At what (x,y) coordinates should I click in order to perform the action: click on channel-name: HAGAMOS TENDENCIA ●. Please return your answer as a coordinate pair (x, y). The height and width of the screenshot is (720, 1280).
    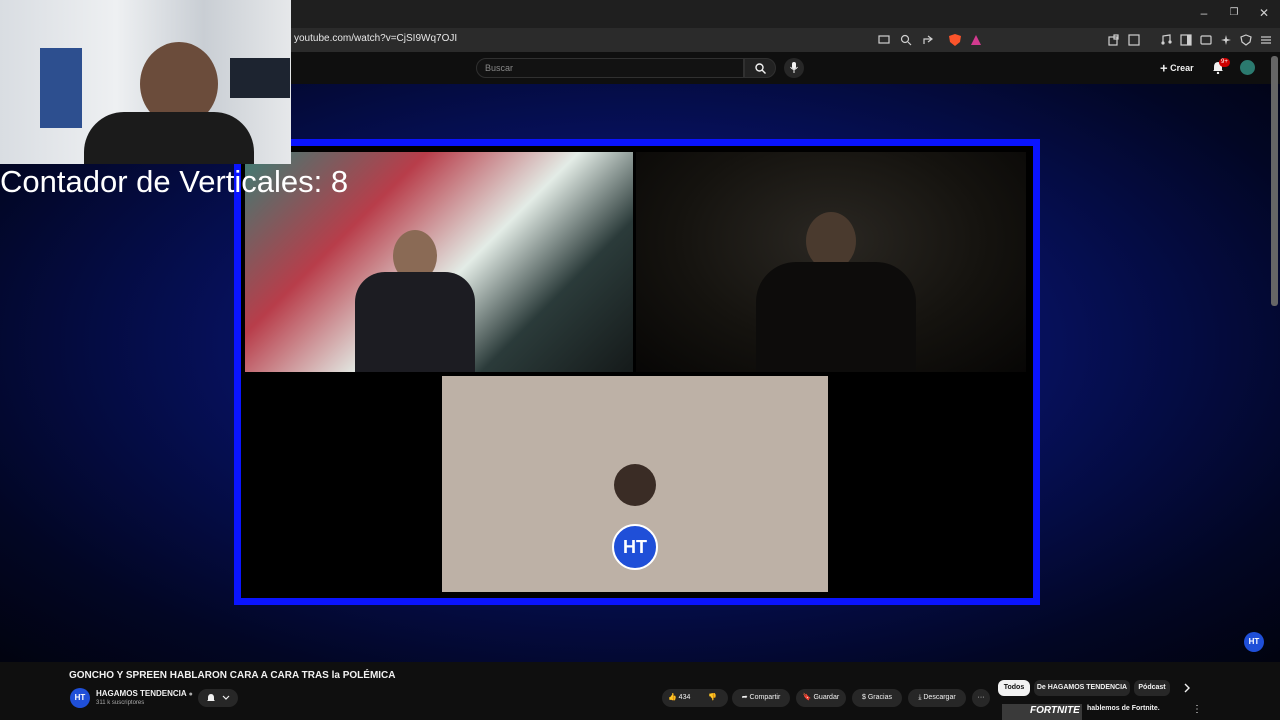
    Looking at the image, I should click on (144, 693).